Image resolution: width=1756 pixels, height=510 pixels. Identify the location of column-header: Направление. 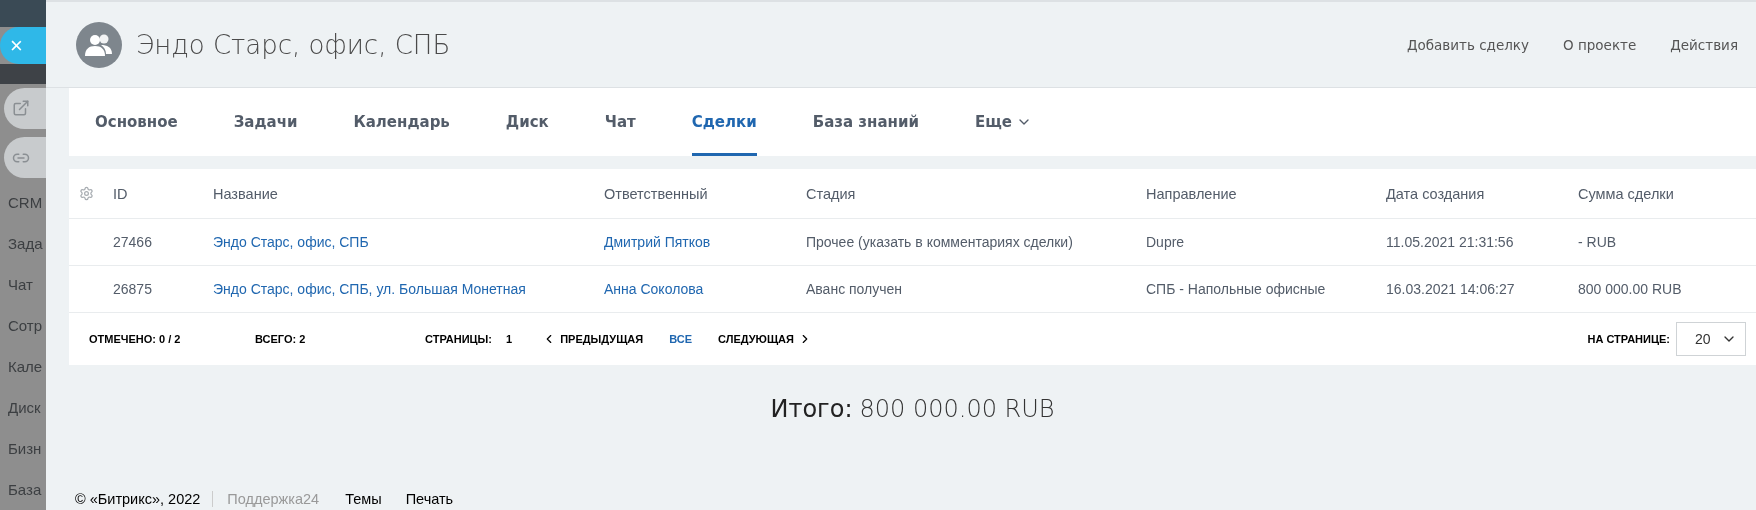
(1266, 193).